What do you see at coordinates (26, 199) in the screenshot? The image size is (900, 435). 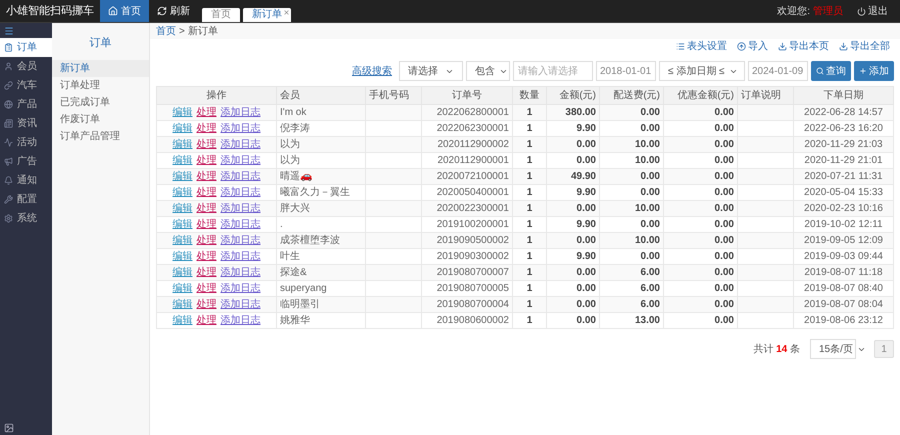 I see `sidebar-item: 配置` at bounding box center [26, 199].